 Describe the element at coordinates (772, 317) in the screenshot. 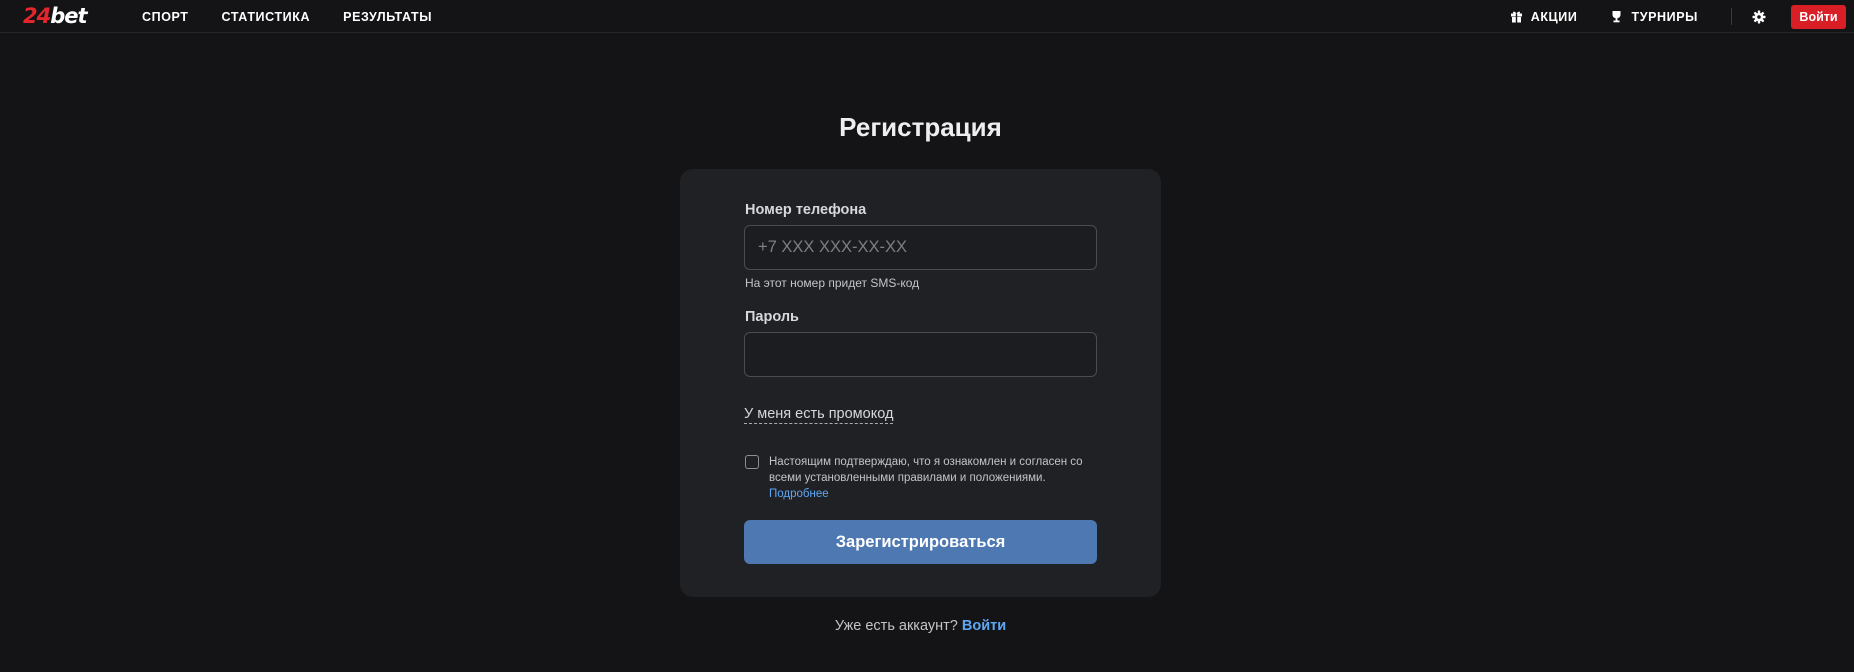

I see `password-label: Пароль` at that location.